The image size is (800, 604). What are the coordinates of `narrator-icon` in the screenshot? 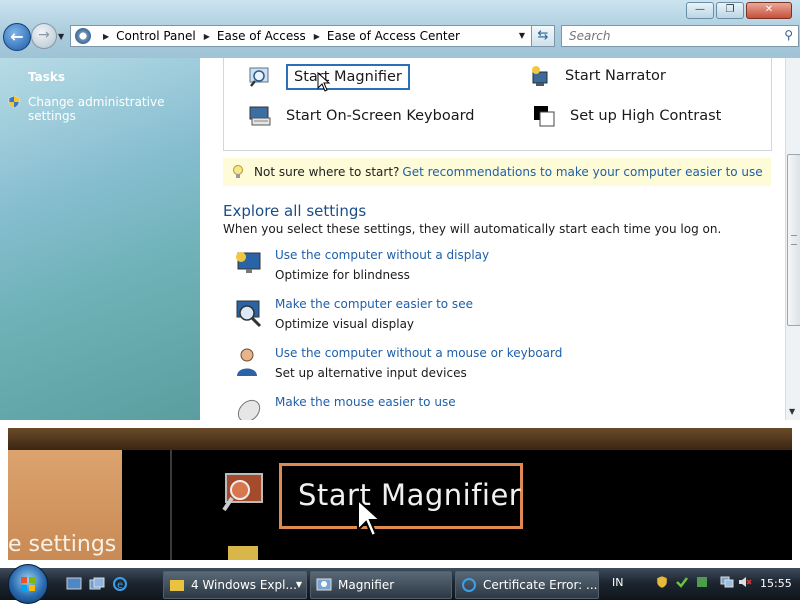 It's located at (540, 76).